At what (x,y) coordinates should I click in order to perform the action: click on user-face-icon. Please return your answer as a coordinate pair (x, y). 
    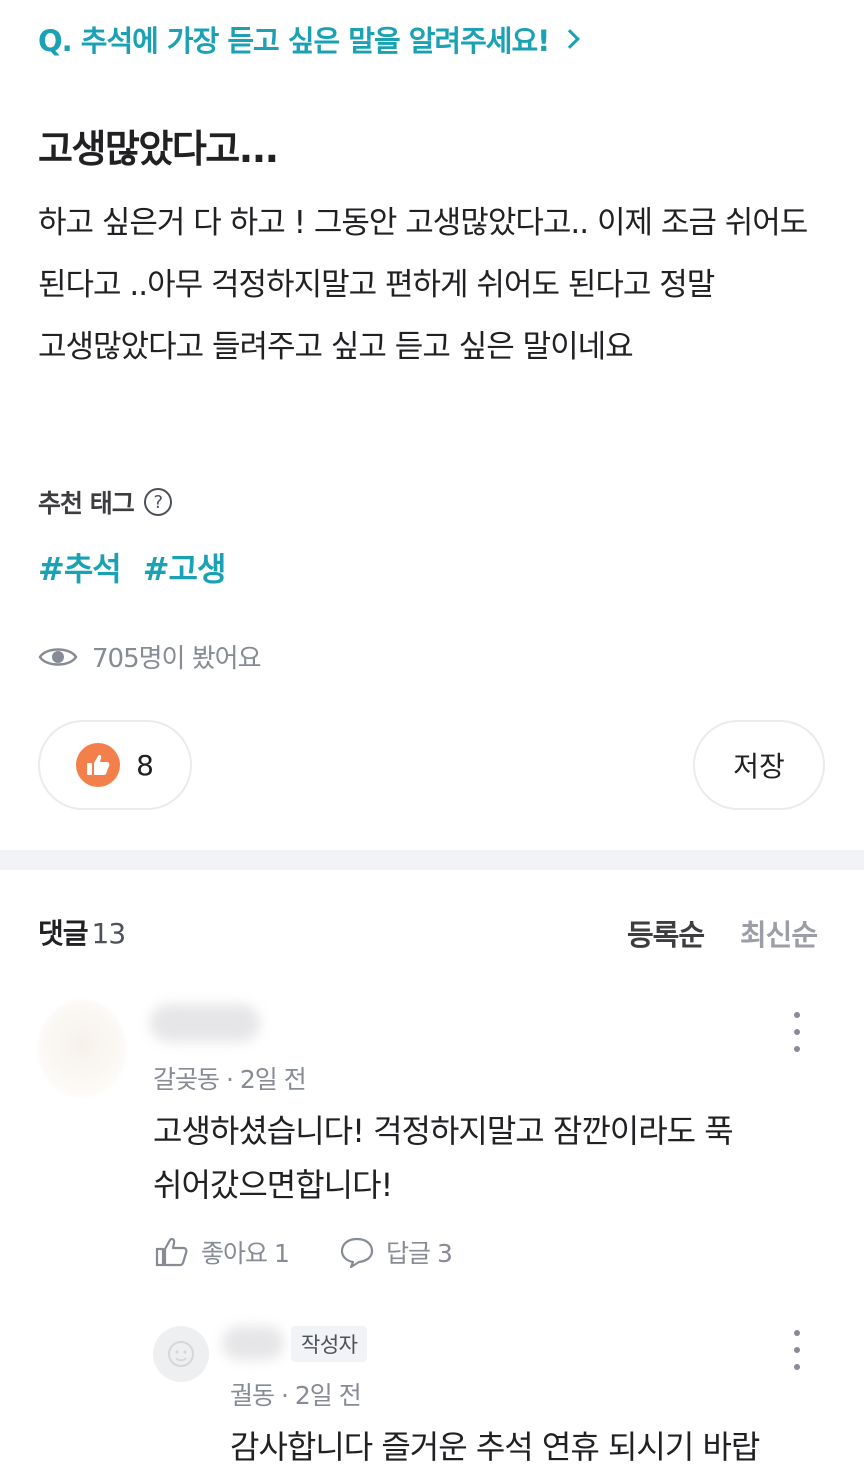
    Looking at the image, I should click on (181, 1354).